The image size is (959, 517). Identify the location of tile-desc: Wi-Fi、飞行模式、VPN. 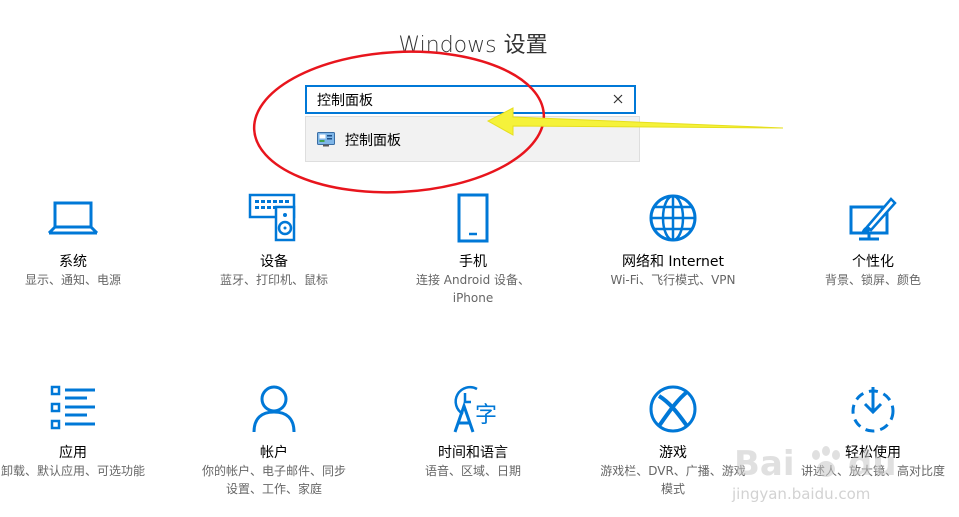
(673, 280).